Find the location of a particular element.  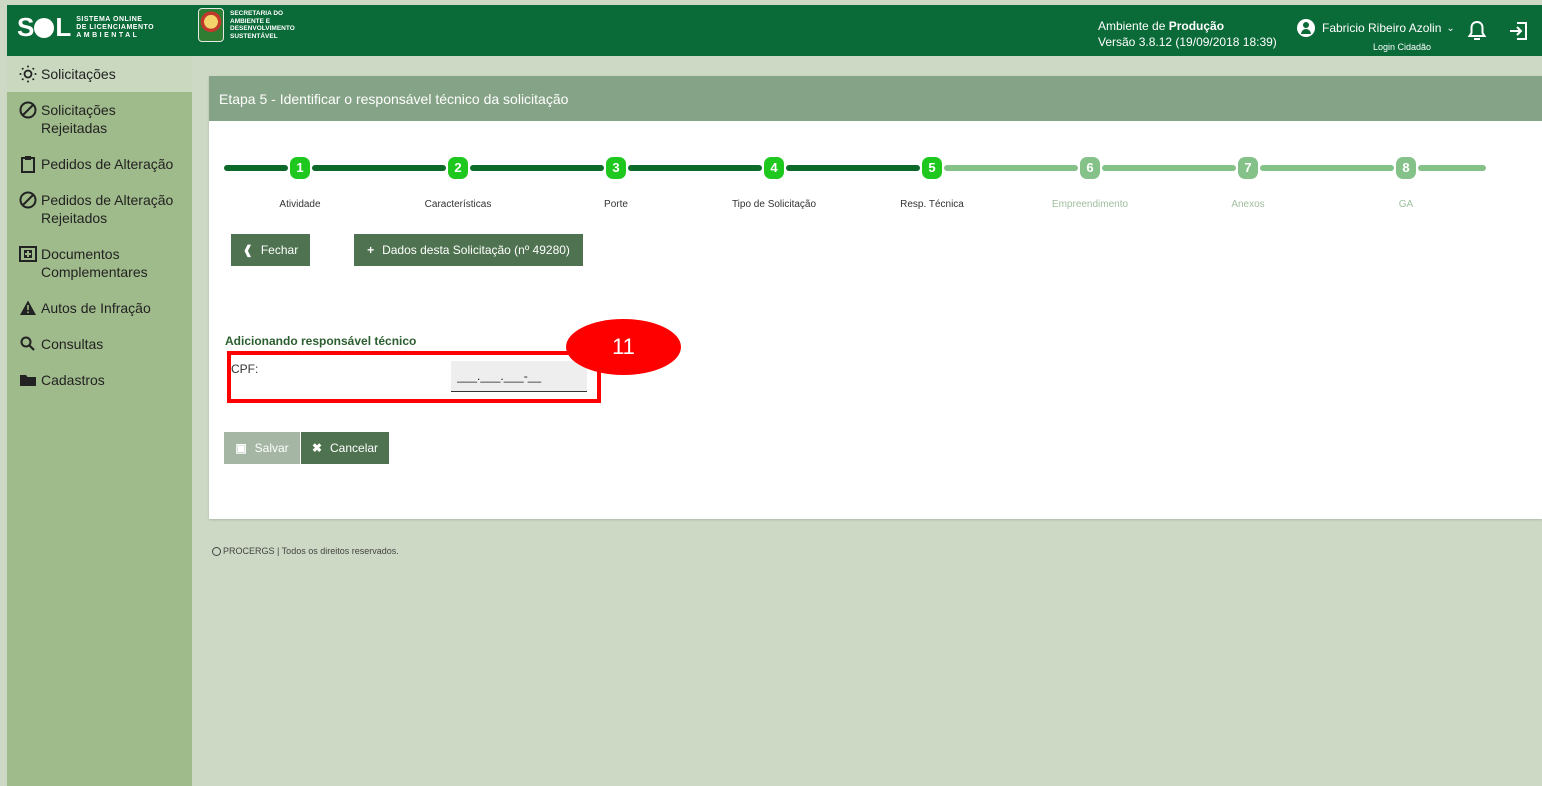

environment-name: Produção is located at coordinates (1196, 26).